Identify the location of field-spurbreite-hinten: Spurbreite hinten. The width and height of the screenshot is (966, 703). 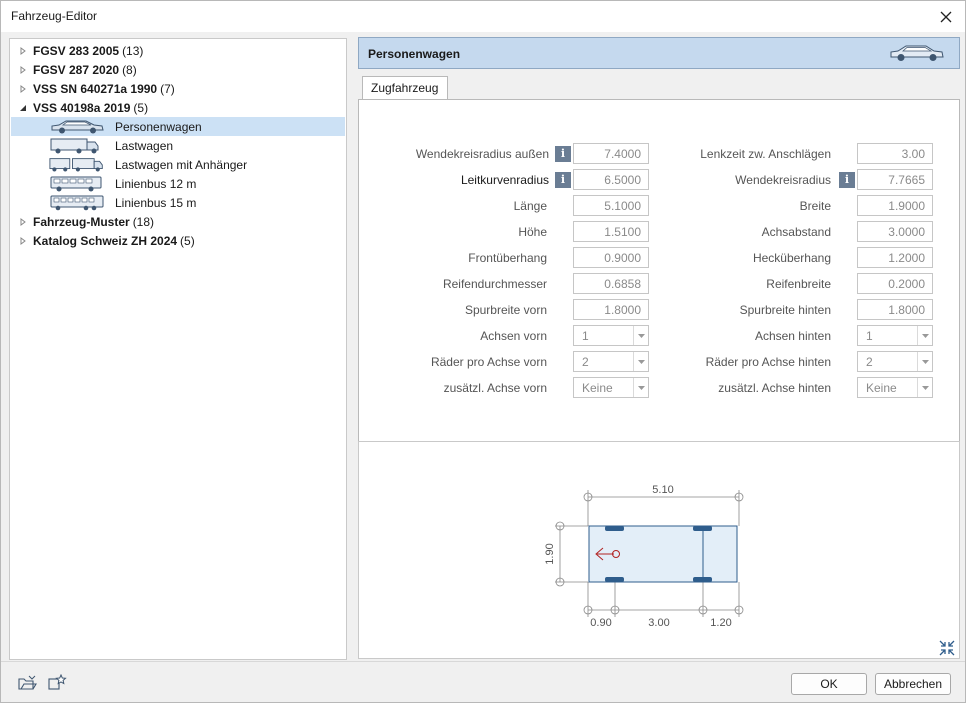
(745, 310).